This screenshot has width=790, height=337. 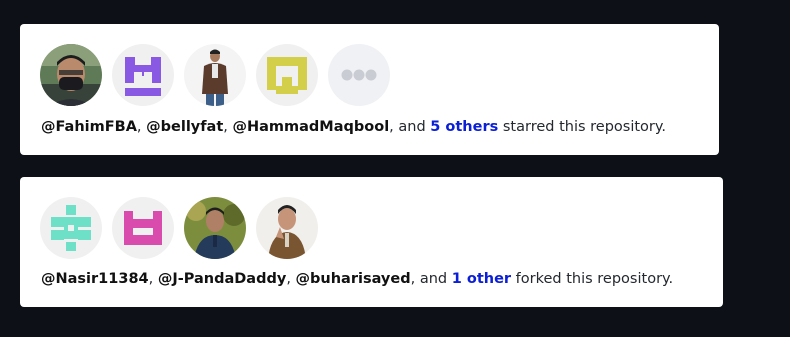 I want to click on avatar-bellyfat, so click(x=143, y=75).